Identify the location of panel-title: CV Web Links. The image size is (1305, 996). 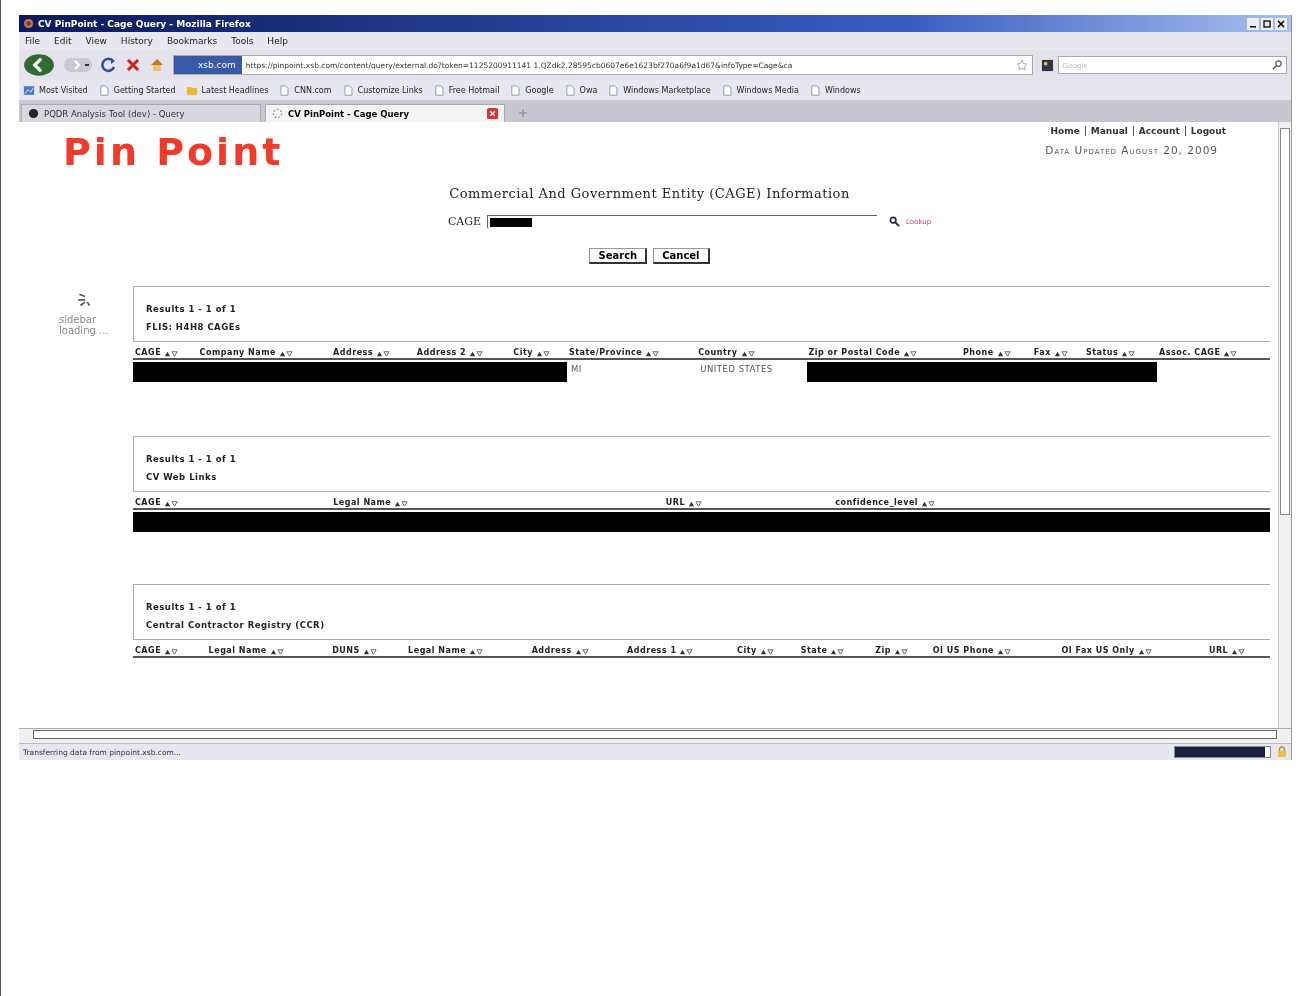
(182, 477).